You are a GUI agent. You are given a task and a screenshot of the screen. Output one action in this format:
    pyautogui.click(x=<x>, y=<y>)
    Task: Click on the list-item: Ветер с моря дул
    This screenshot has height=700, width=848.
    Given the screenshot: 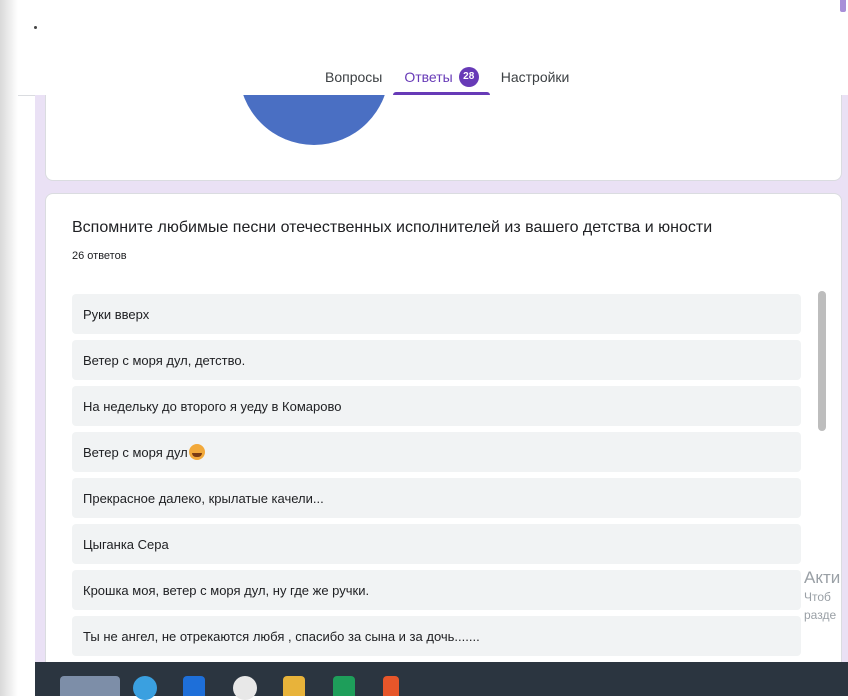 What is the action you would take?
    pyautogui.click(x=436, y=452)
    